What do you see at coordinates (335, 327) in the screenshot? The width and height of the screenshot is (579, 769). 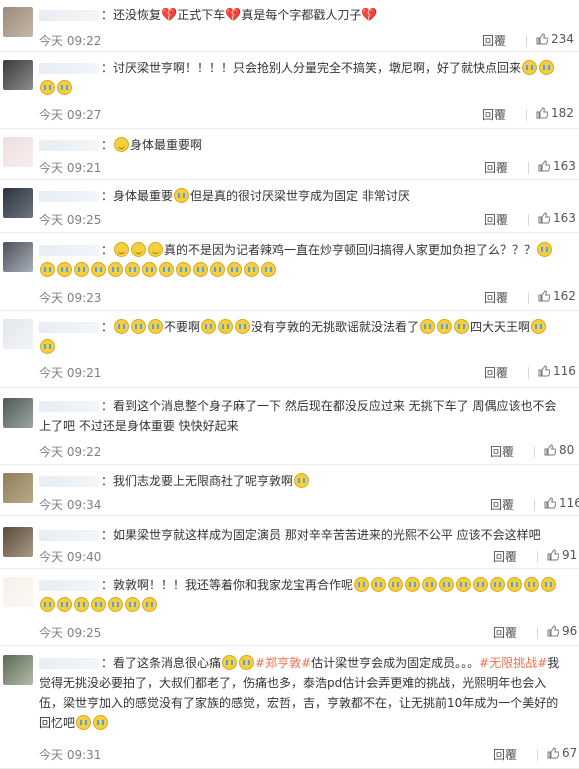 I see `comment-text-segment: 没有亨敦的无挑歌谣就没法看了` at bounding box center [335, 327].